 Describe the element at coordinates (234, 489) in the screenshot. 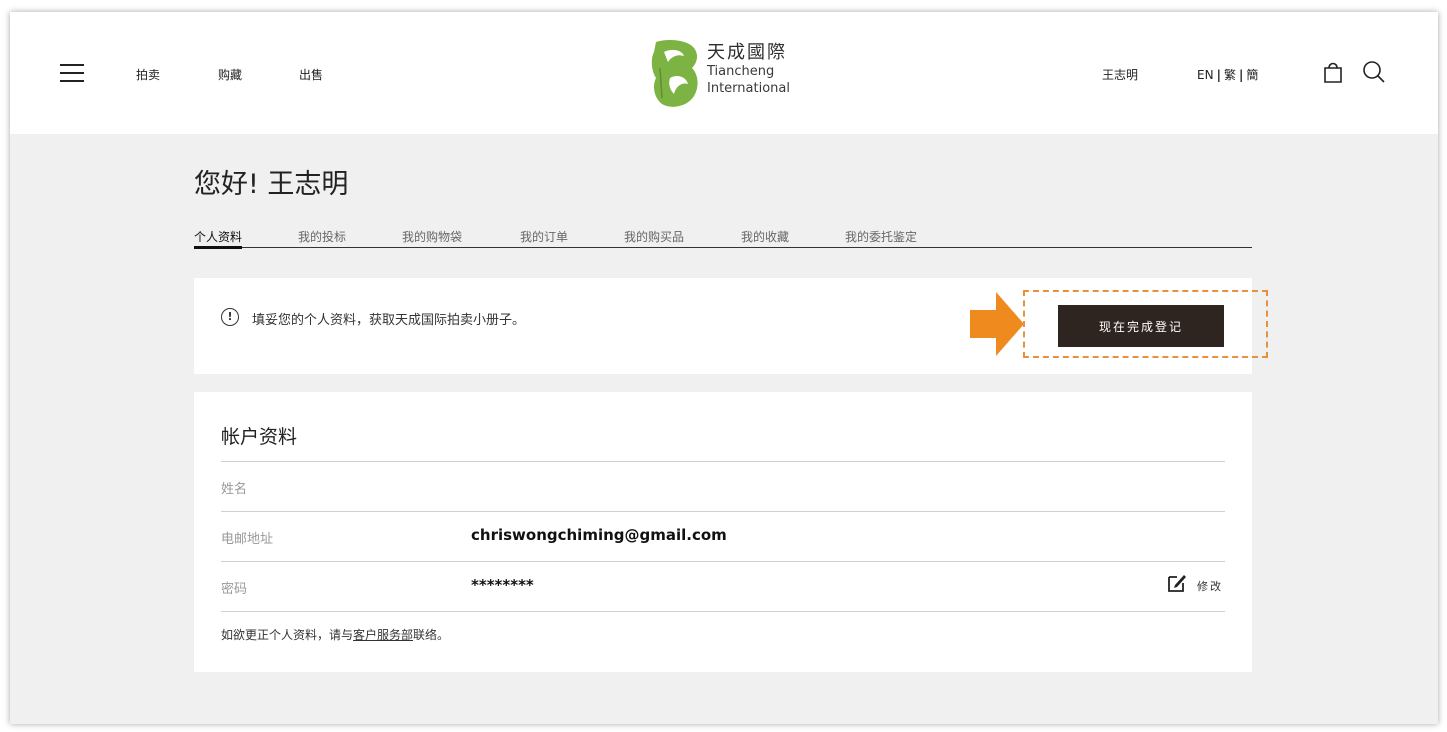

I see `name-label: 姓名` at that location.